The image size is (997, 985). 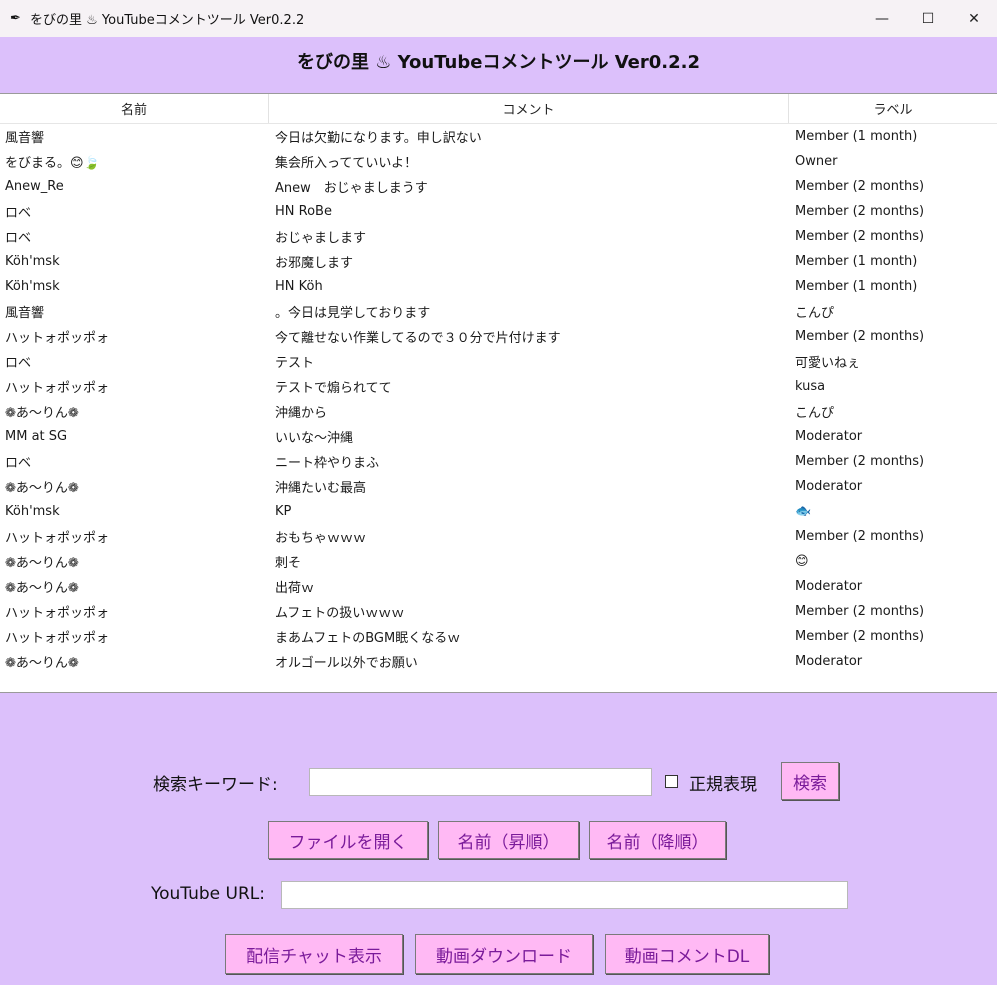 I want to click on table-row: 風音響 。今日は見学しております こんぴ, so click(x=498, y=311).